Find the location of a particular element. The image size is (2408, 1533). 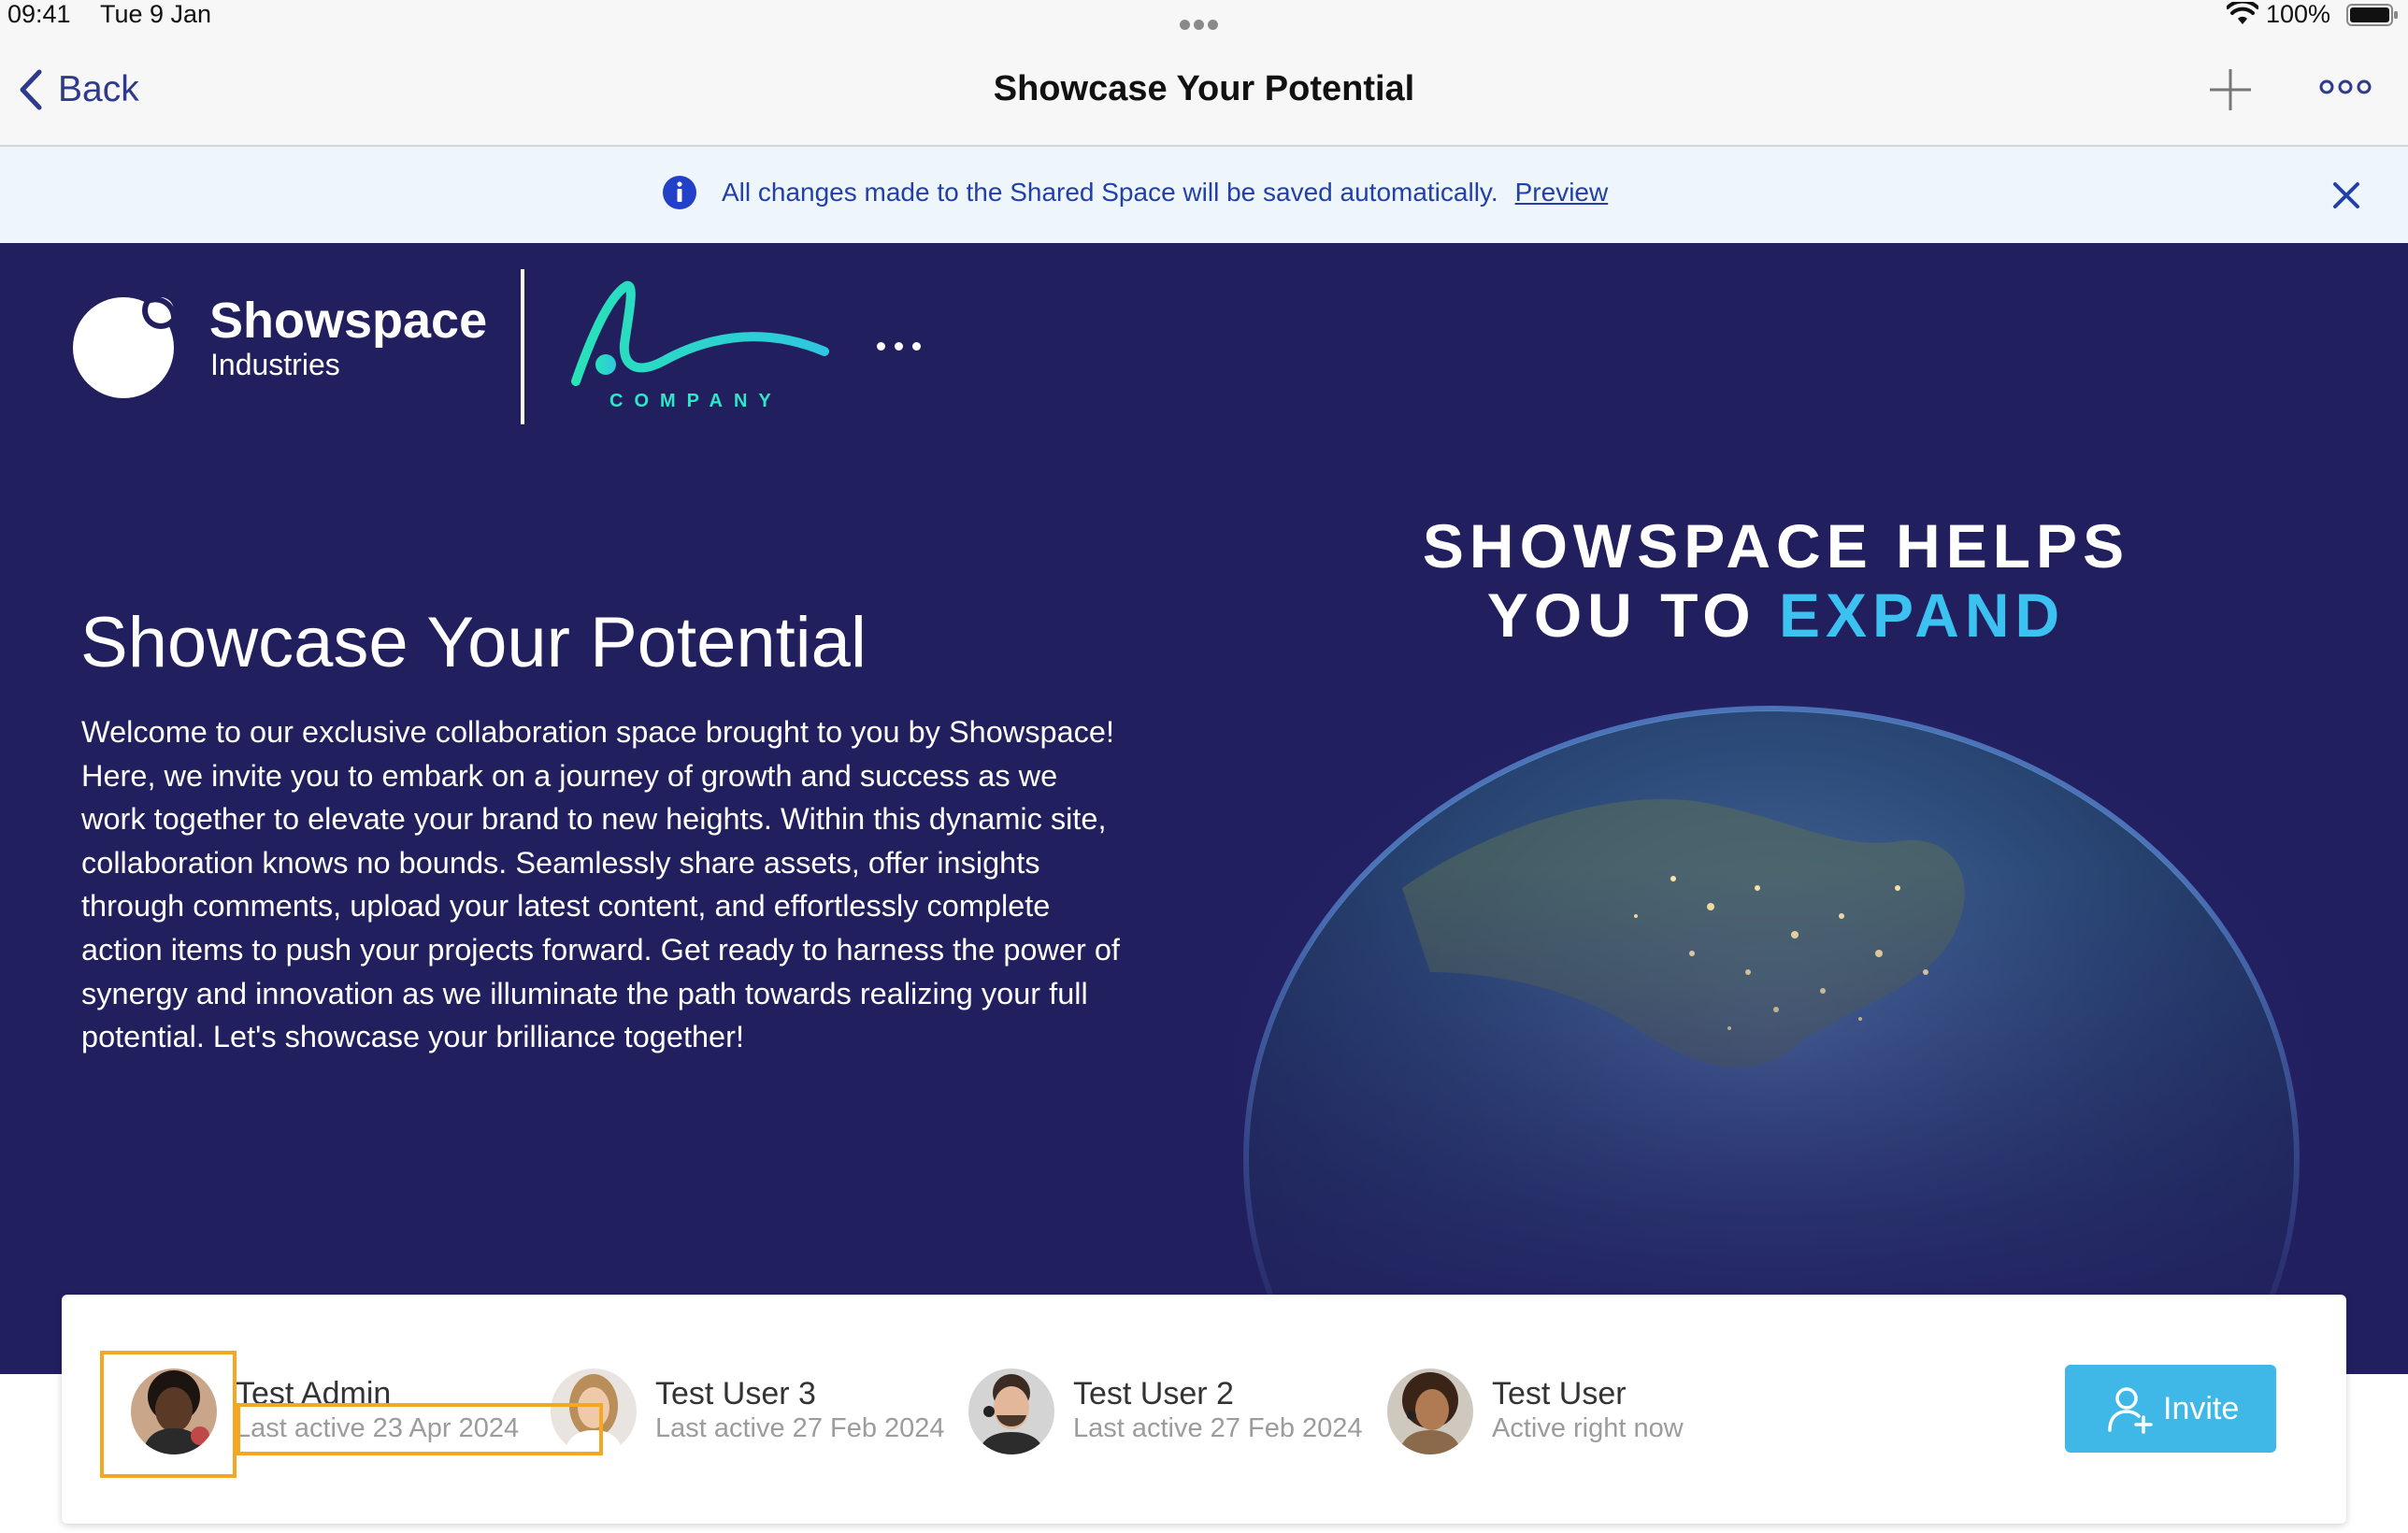

status-date: Tue 9 Jan is located at coordinates (156, 14).